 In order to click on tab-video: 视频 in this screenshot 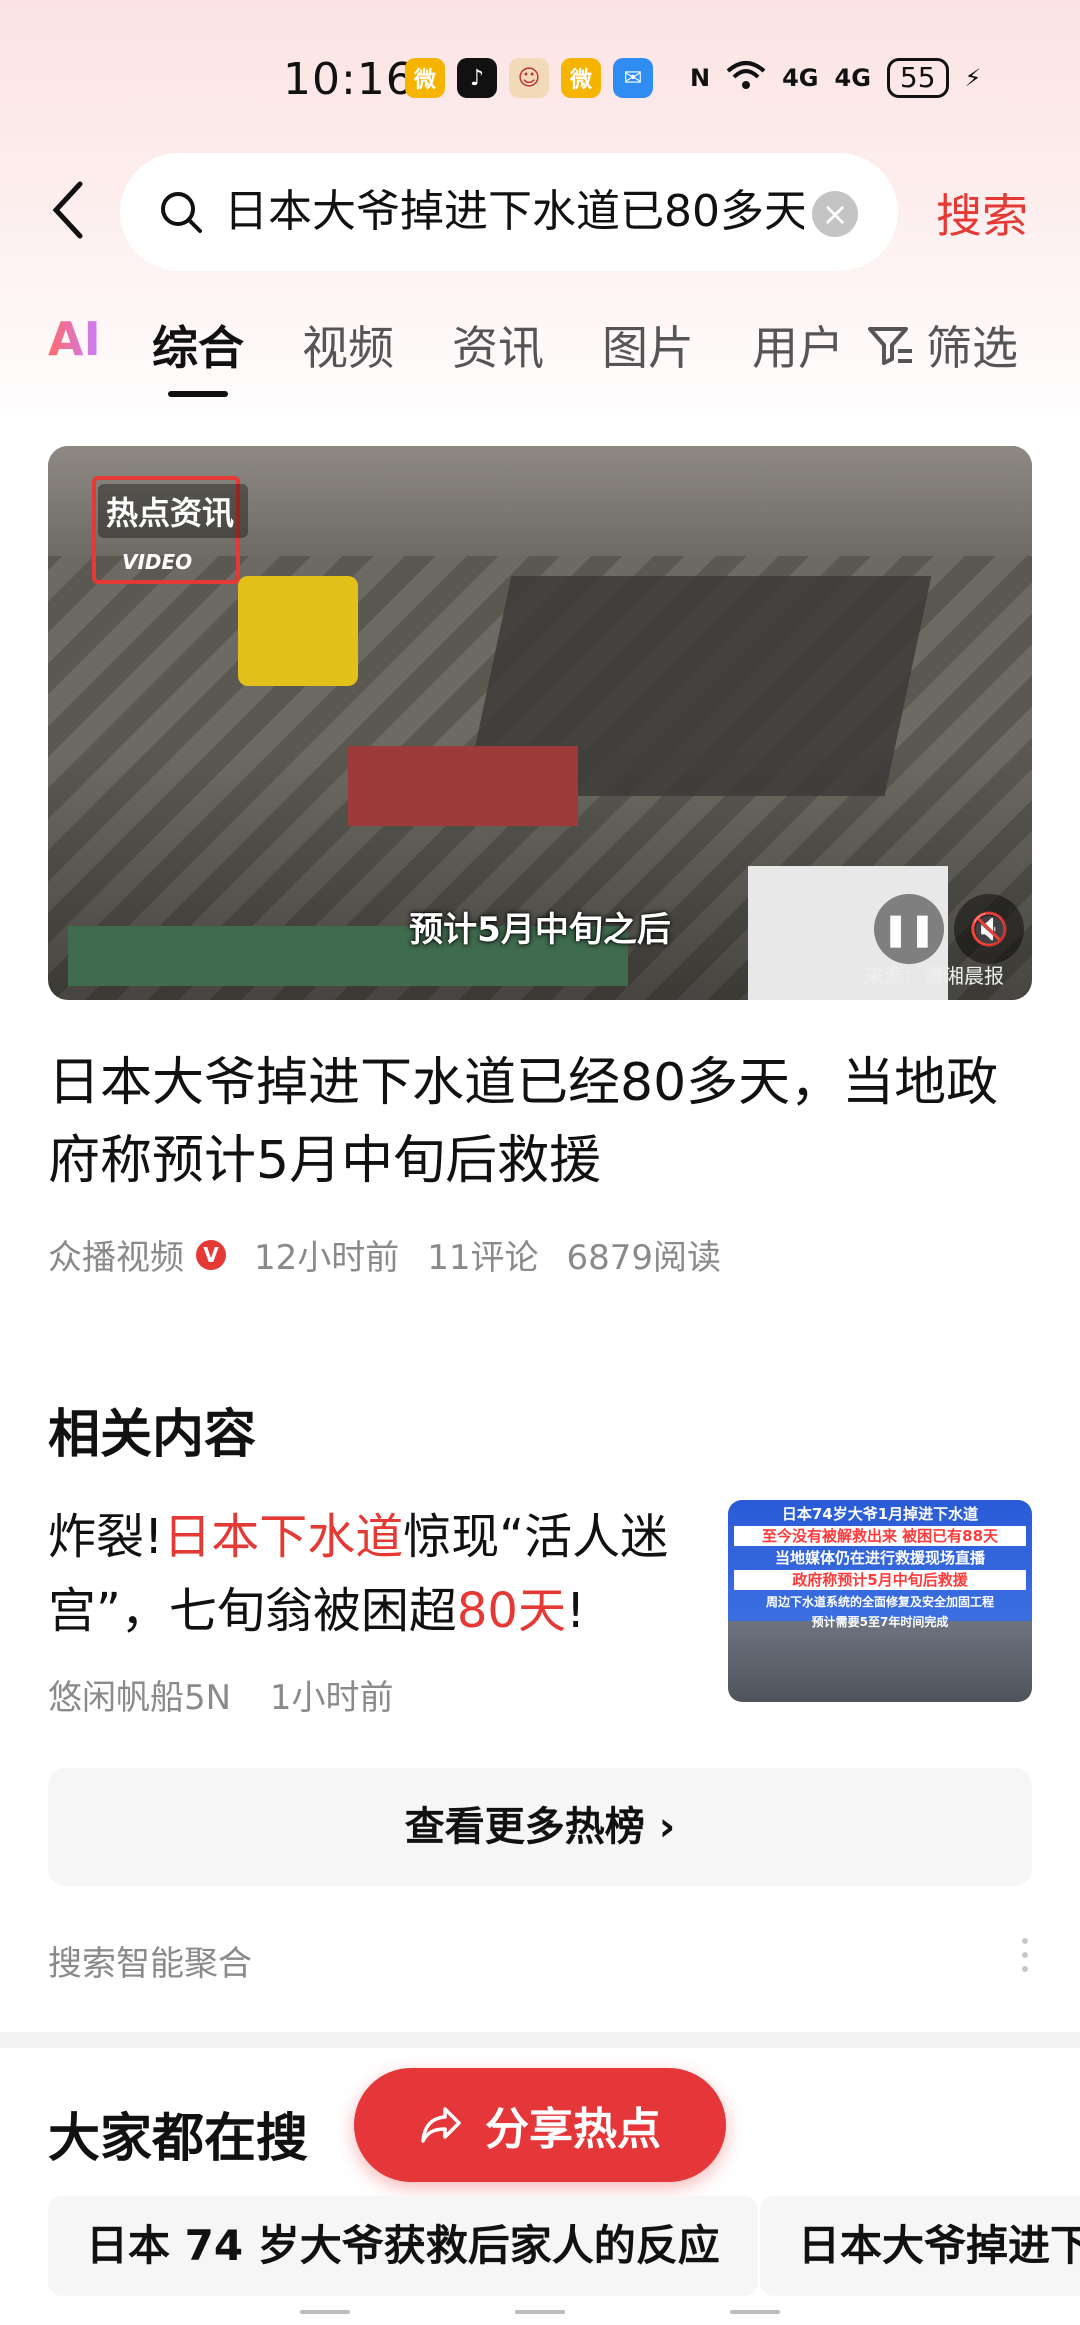, I will do `click(348, 345)`.